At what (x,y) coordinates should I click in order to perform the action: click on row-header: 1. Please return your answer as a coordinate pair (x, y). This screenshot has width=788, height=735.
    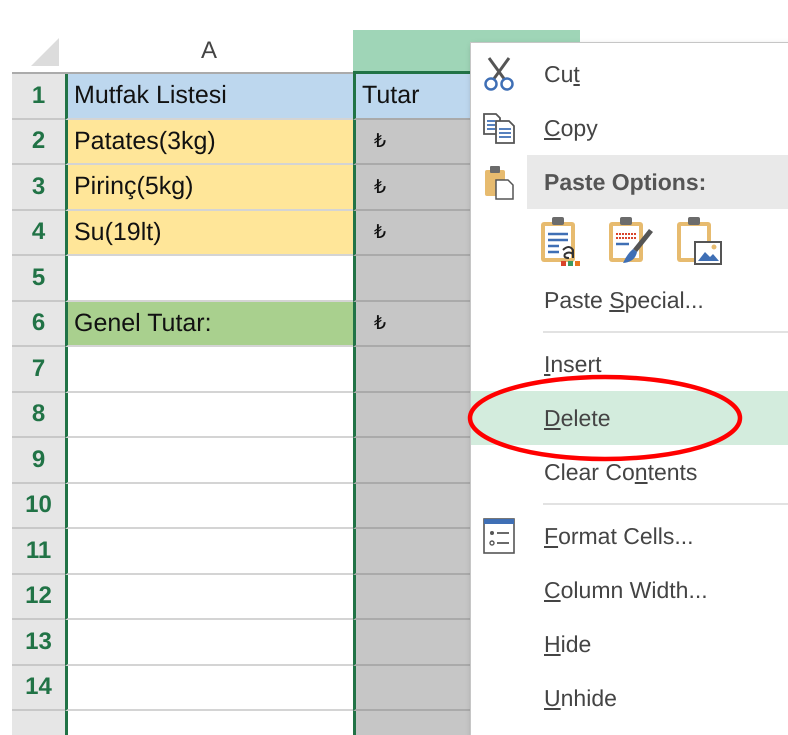
    Looking at the image, I should click on (38, 97).